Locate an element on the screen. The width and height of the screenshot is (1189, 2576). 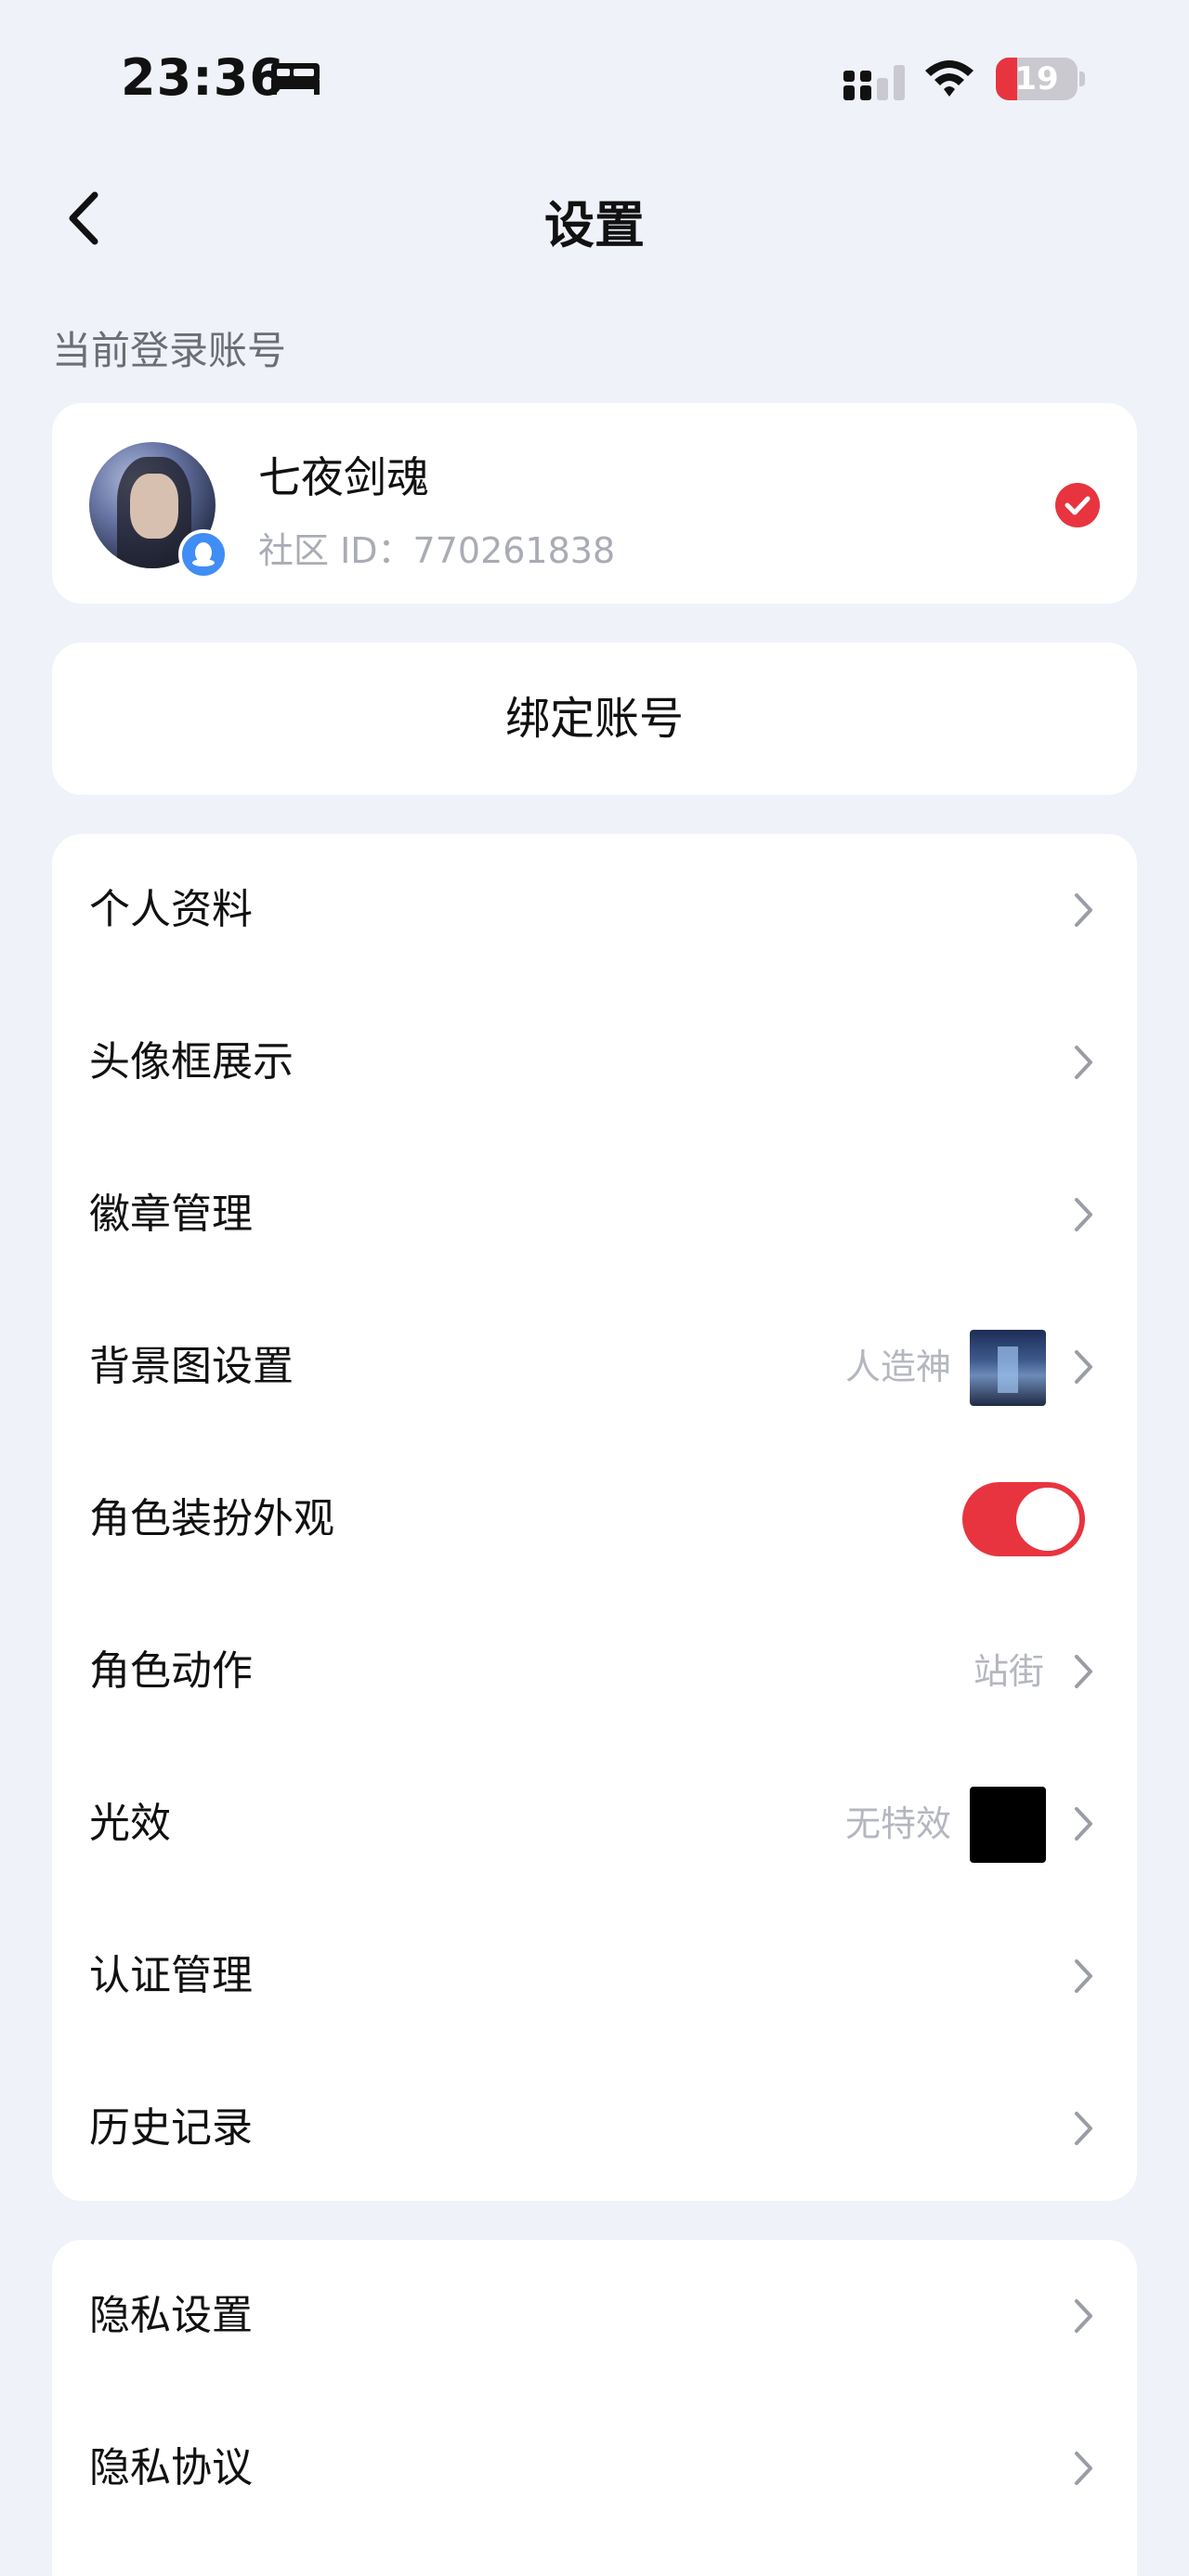
menu-item-outfit: 角色装扮外观 is located at coordinates (594, 1519).